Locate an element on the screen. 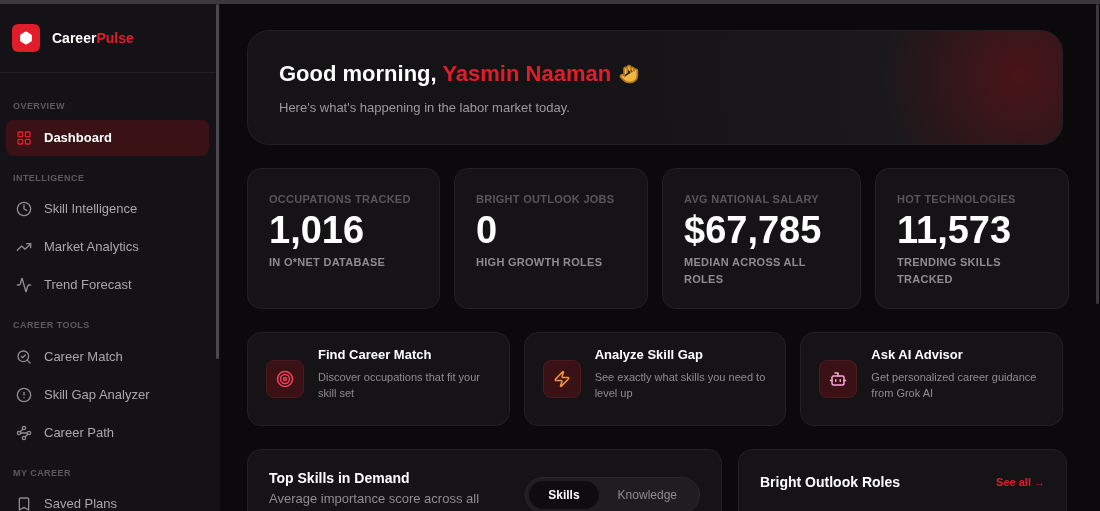  stat-caption: HIGH GROWTH ROLES is located at coordinates (540, 262).